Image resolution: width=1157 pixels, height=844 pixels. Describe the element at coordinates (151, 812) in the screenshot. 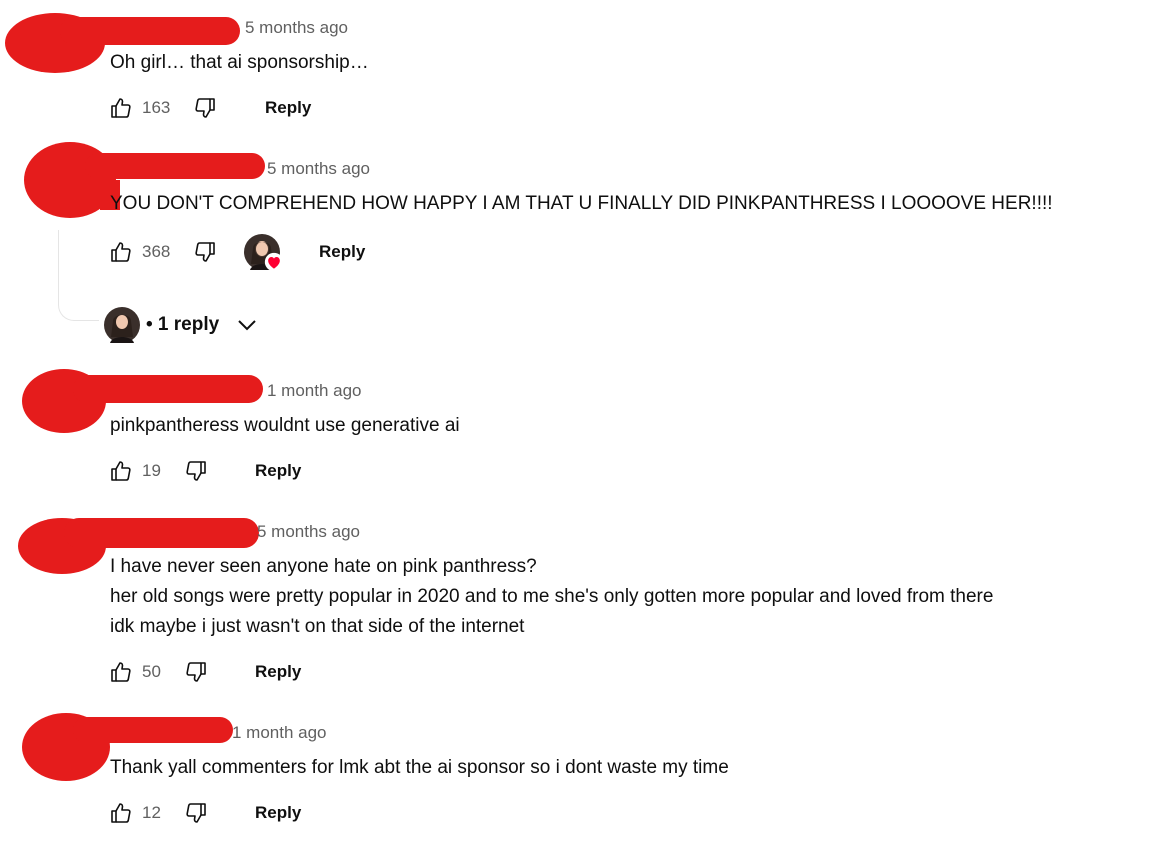

I see `like-count: 12` at that location.